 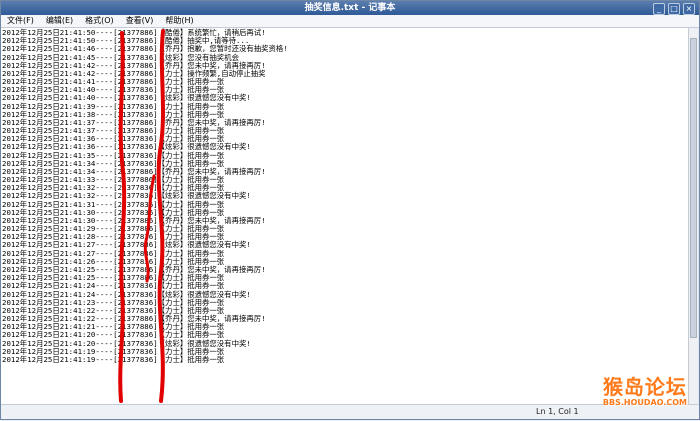 What do you see at coordinates (350, 411) in the screenshot?
I see `status-bar: Ln 1, Col 1` at bounding box center [350, 411].